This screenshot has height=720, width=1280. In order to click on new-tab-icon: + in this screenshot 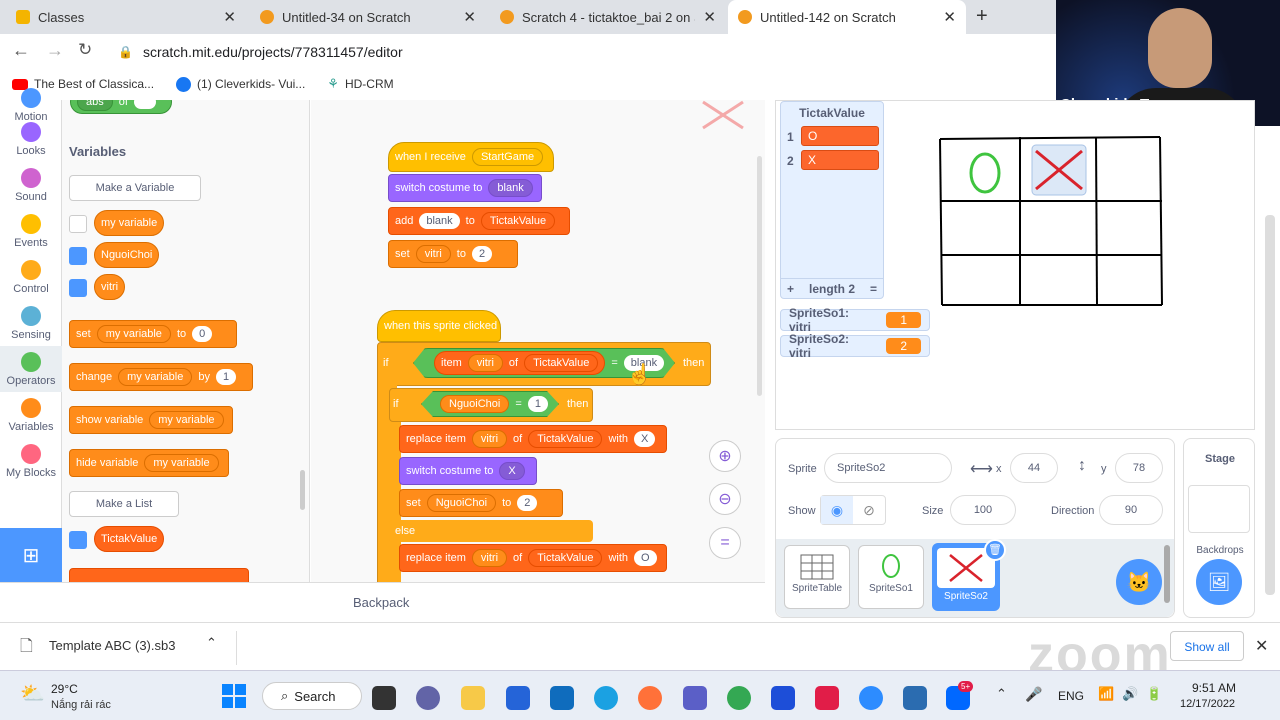, I will do `click(982, 16)`.